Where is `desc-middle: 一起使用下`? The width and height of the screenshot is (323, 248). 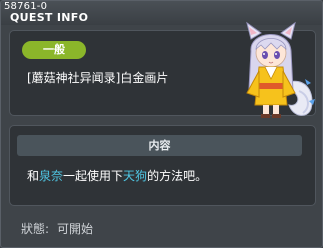
desc-middle: 一起使用下 is located at coordinates (93, 176).